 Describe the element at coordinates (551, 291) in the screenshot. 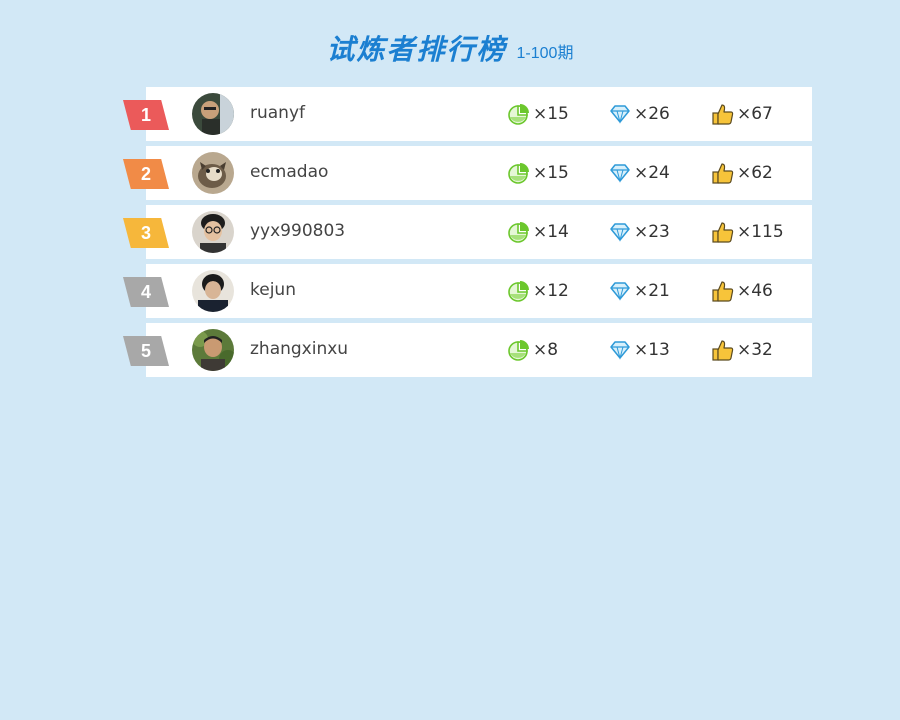

I see `pie-count: ×12` at that location.